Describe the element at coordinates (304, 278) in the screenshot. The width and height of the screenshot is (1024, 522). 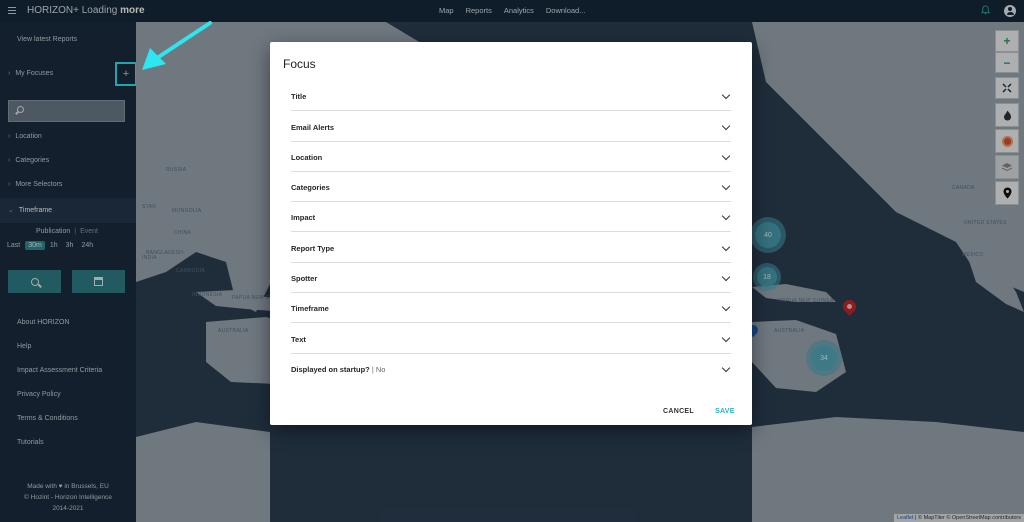
I see `section-label: Spotter` at that location.